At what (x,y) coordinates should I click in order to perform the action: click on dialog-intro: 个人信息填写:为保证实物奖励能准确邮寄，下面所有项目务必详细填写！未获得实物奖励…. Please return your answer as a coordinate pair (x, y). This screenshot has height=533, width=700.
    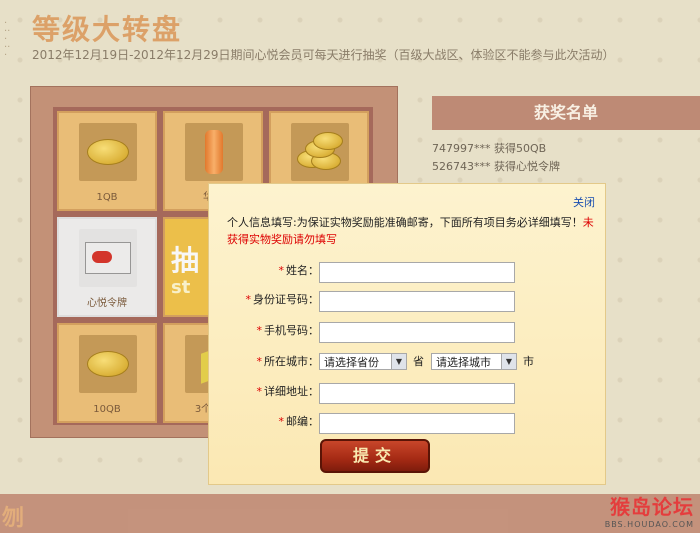
    Looking at the image, I should click on (412, 231).